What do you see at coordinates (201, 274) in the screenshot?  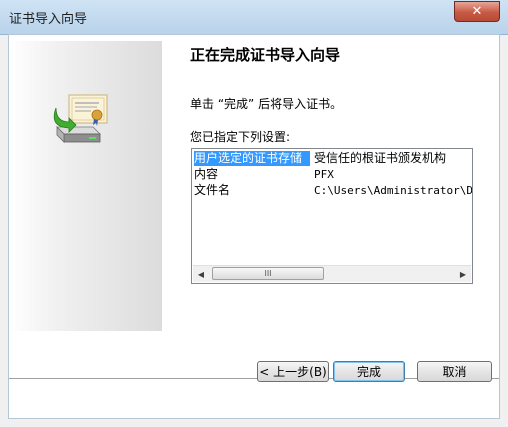 I see `scroll-left-icon: ◀` at bounding box center [201, 274].